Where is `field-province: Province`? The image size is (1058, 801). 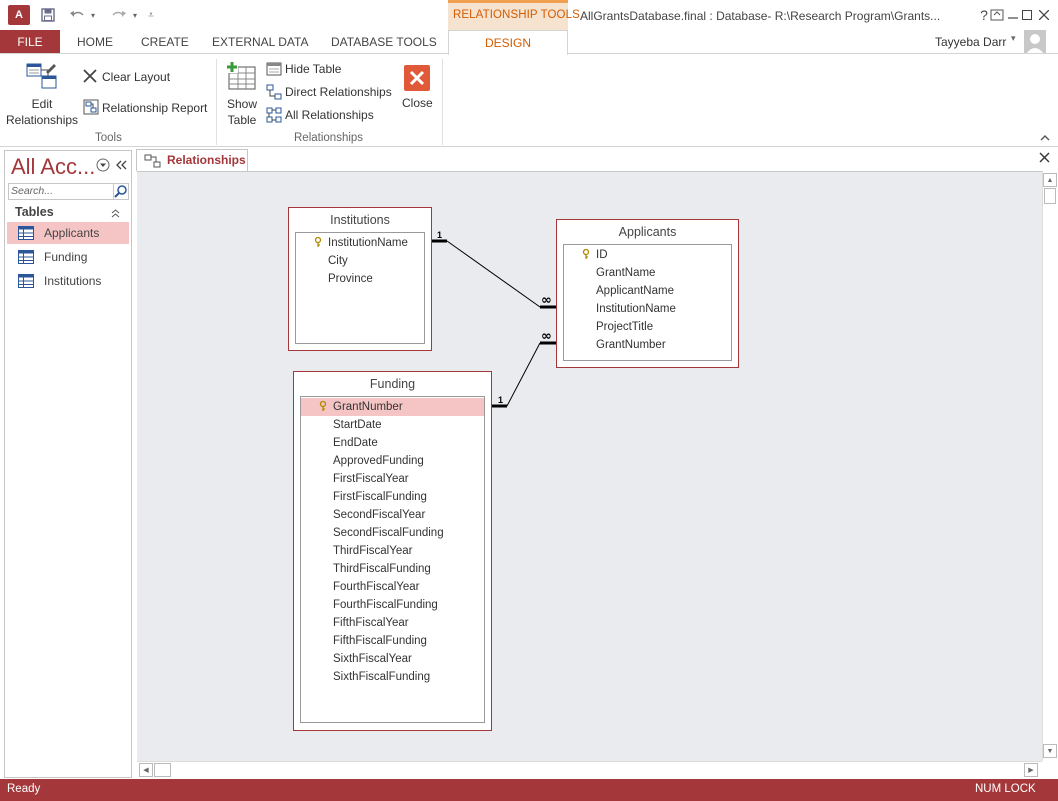 field-province: Province is located at coordinates (360, 279).